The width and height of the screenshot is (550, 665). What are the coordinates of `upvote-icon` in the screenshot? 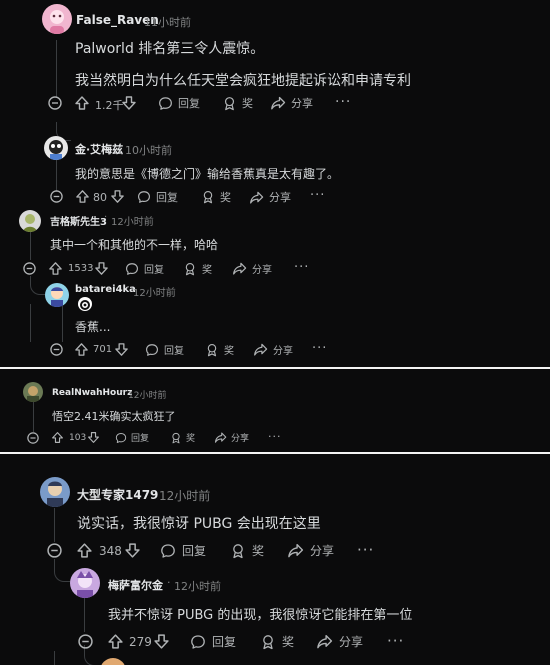 It's located at (81, 349).